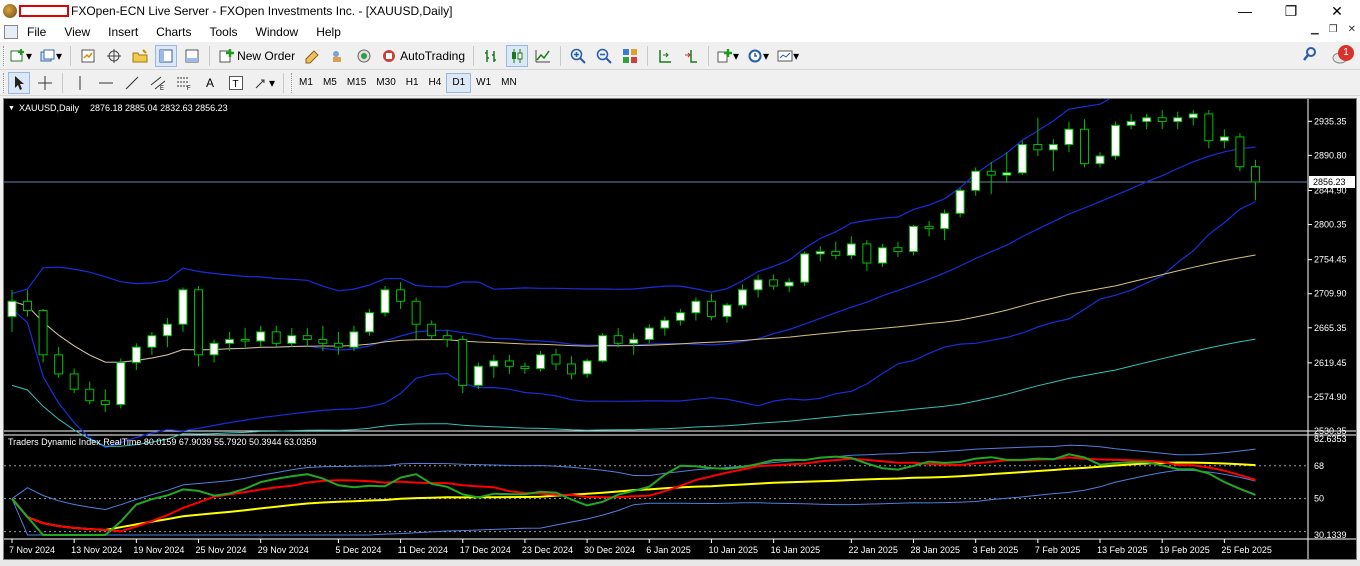 The height and width of the screenshot is (566, 1360). What do you see at coordinates (173, 32) in the screenshot?
I see `menu-charts: Charts` at bounding box center [173, 32].